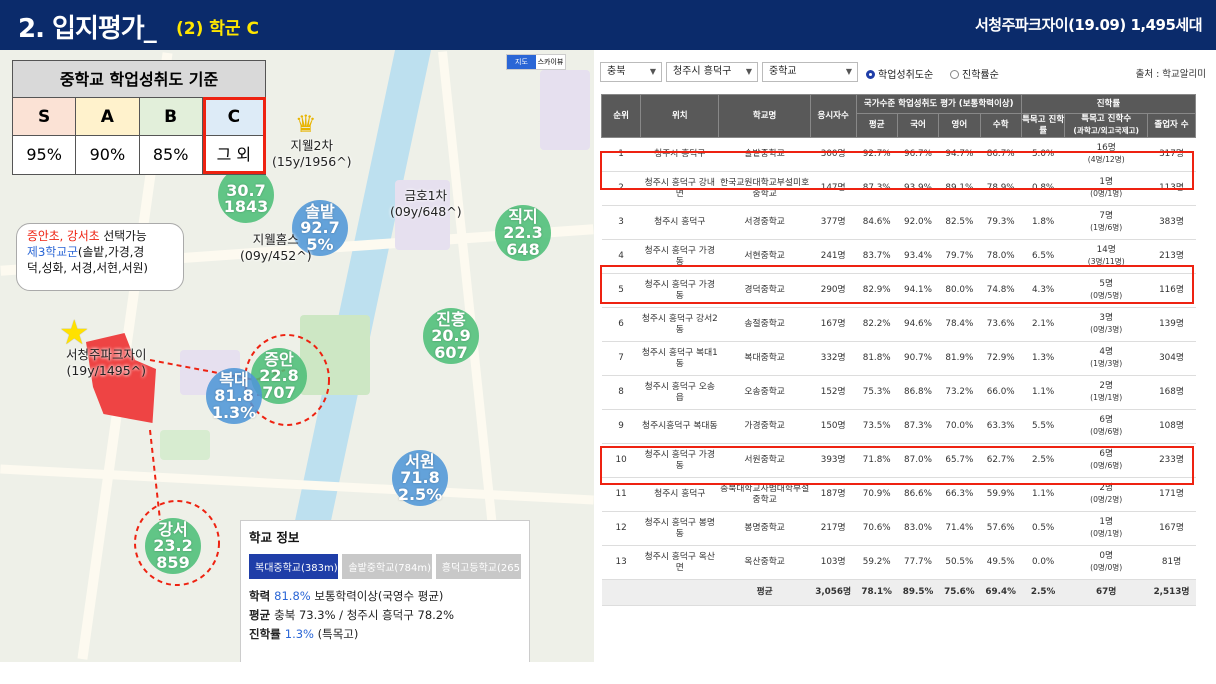 Image resolution: width=1216 pixels, height=684 pixels. Describe the element at coordinates (1106, 562) in the screenshot. I see `table-cell: 0명 (0명/0명)` at that location.